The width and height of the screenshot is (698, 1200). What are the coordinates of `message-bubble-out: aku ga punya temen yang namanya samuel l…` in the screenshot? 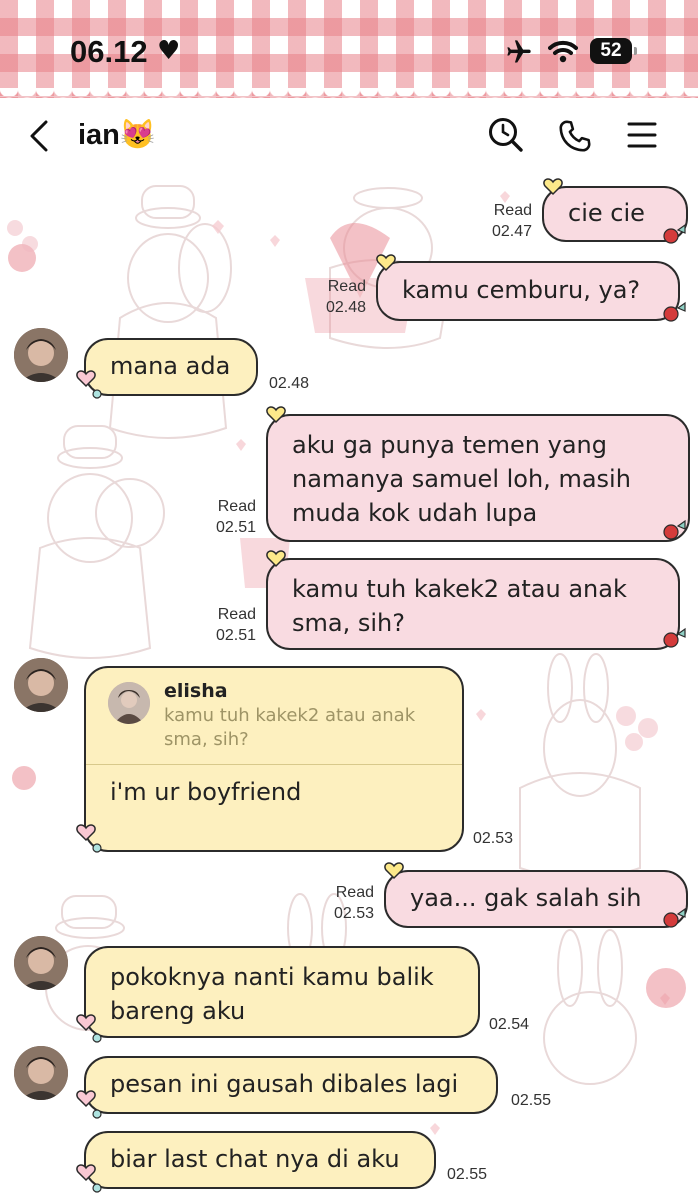 It's located at (478, 478).